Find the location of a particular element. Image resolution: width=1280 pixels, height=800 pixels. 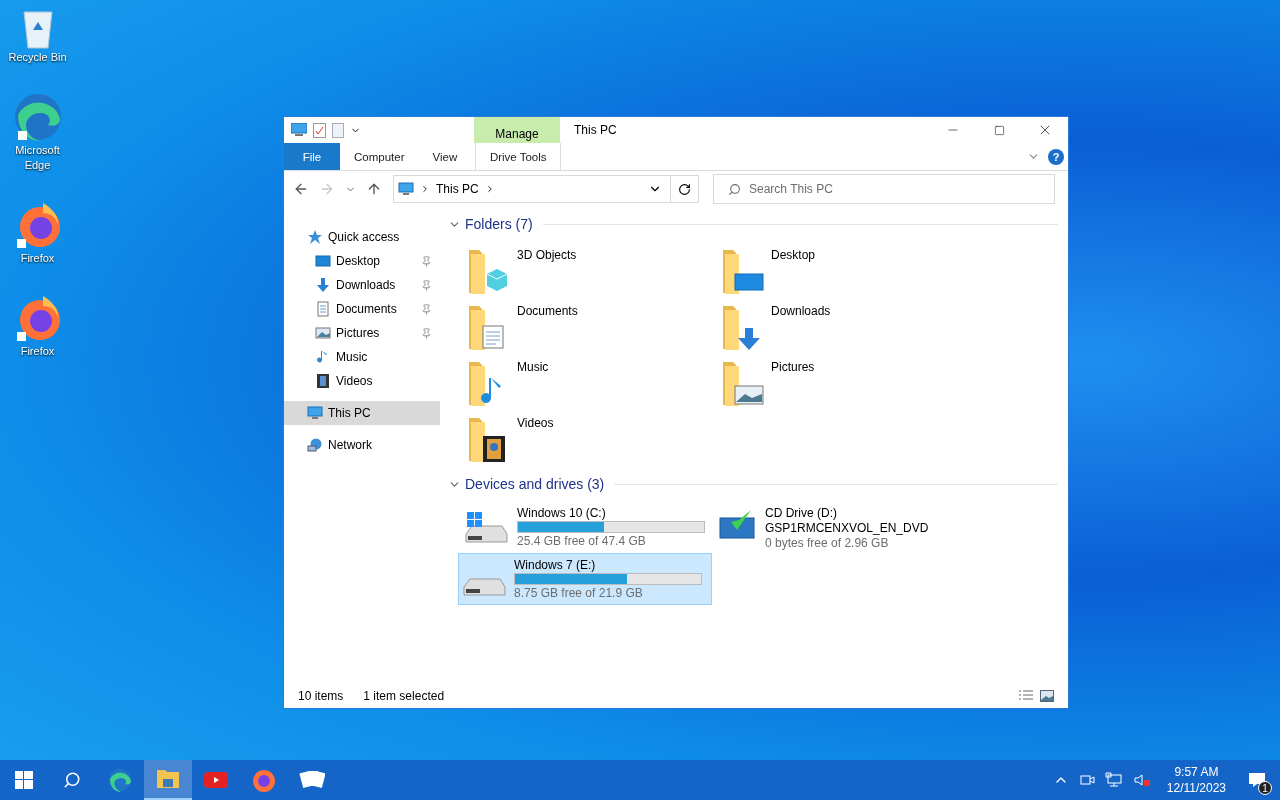

drive-name: Windows 7 (E:) is located at coordinates (555, 565).